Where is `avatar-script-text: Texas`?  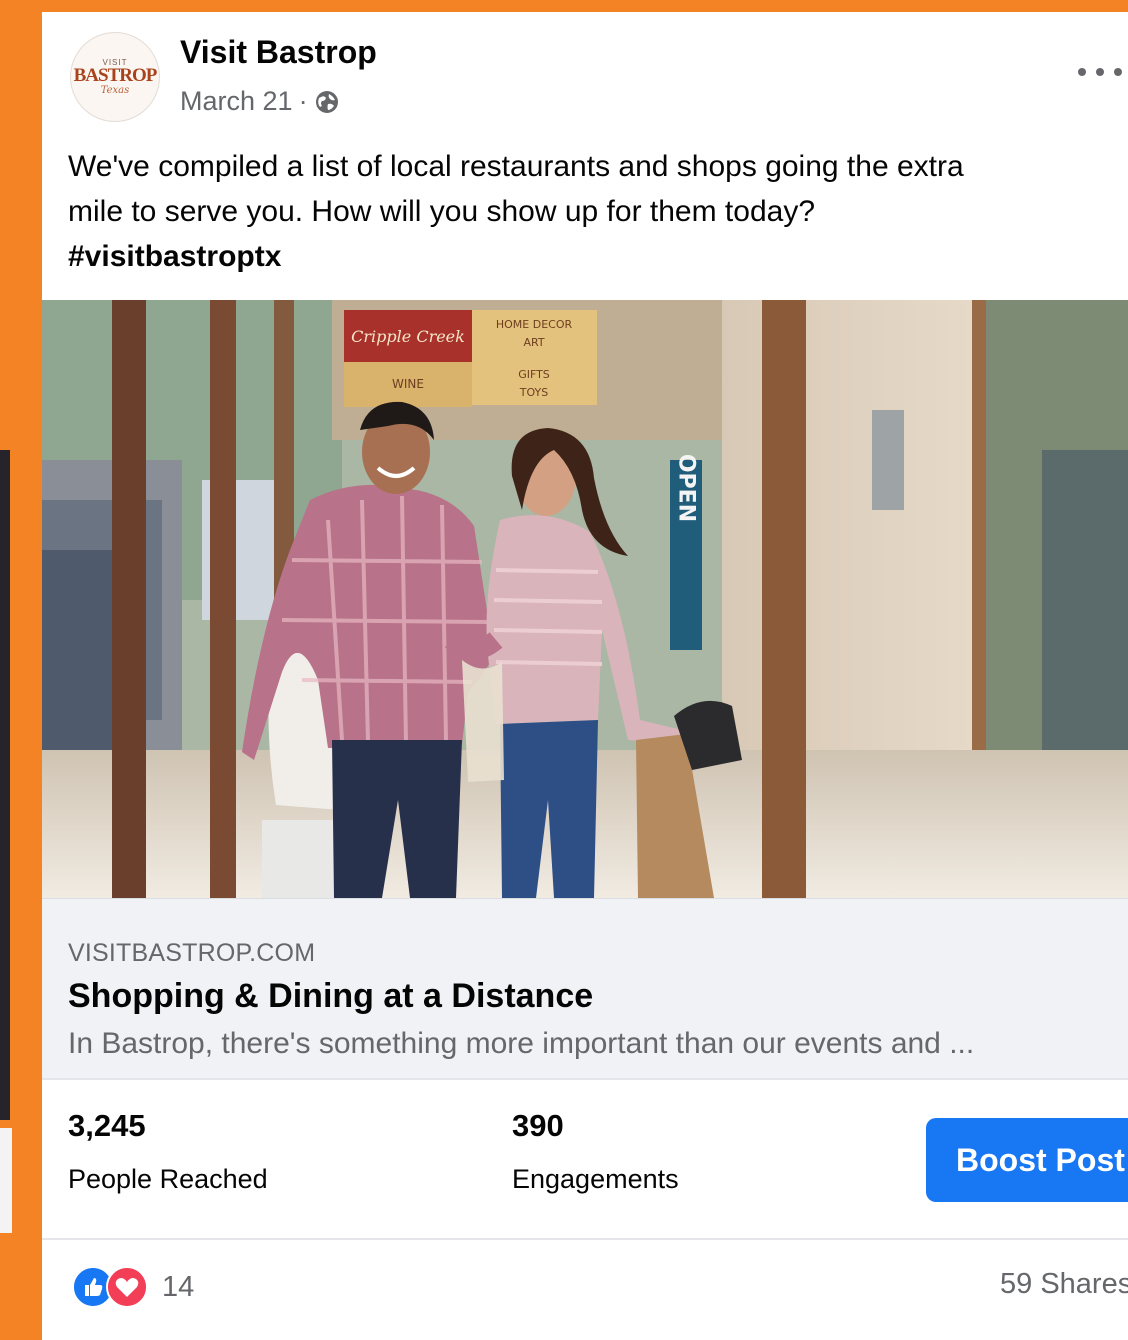 avatar-script-text: Texas is located at coordinates (115, 90).